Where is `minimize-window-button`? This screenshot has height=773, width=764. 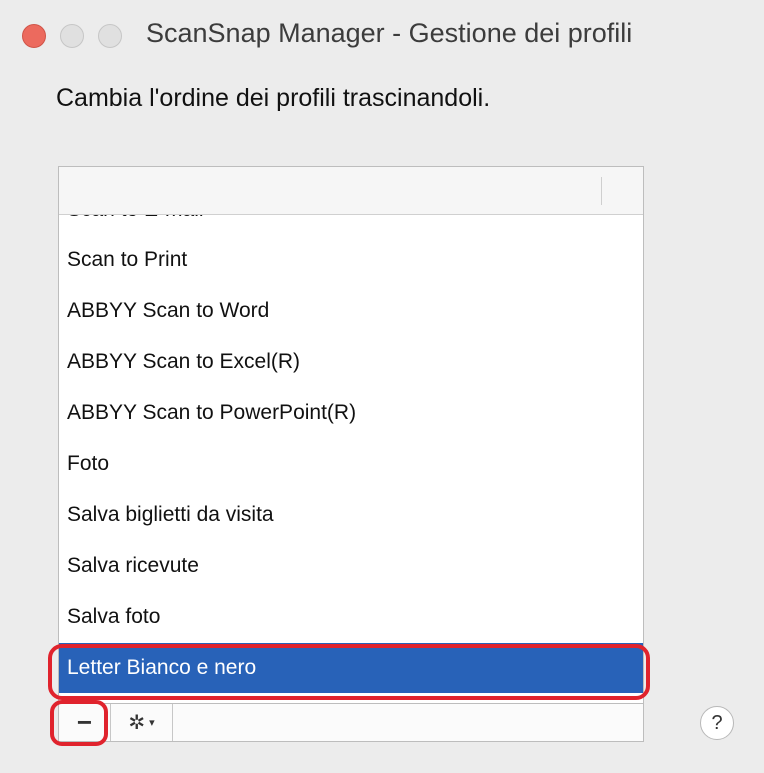
minimize-window-button is located at coordinates (72, 36).